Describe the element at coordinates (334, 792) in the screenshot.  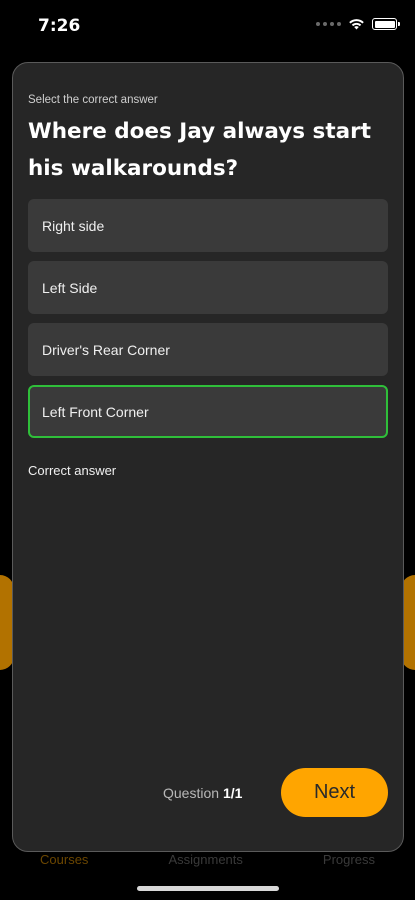
I see `next-button: Next` at that location.